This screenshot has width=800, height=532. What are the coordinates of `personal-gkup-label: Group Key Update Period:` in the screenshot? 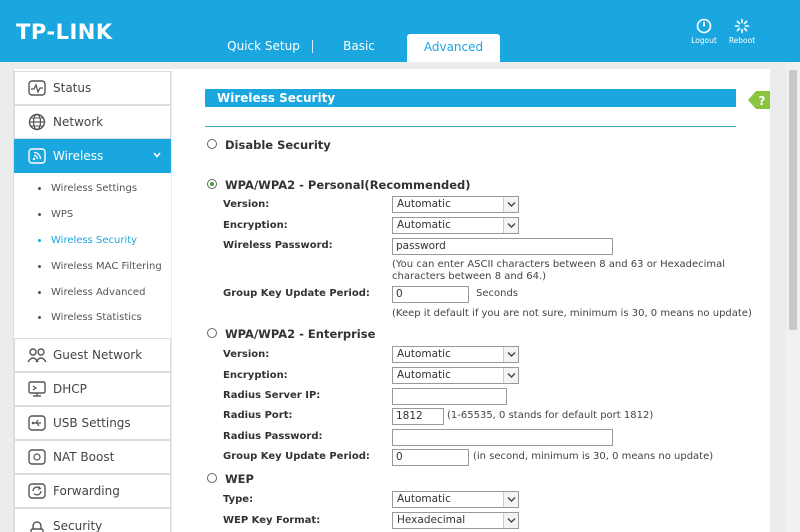 It's located at (296, 293).